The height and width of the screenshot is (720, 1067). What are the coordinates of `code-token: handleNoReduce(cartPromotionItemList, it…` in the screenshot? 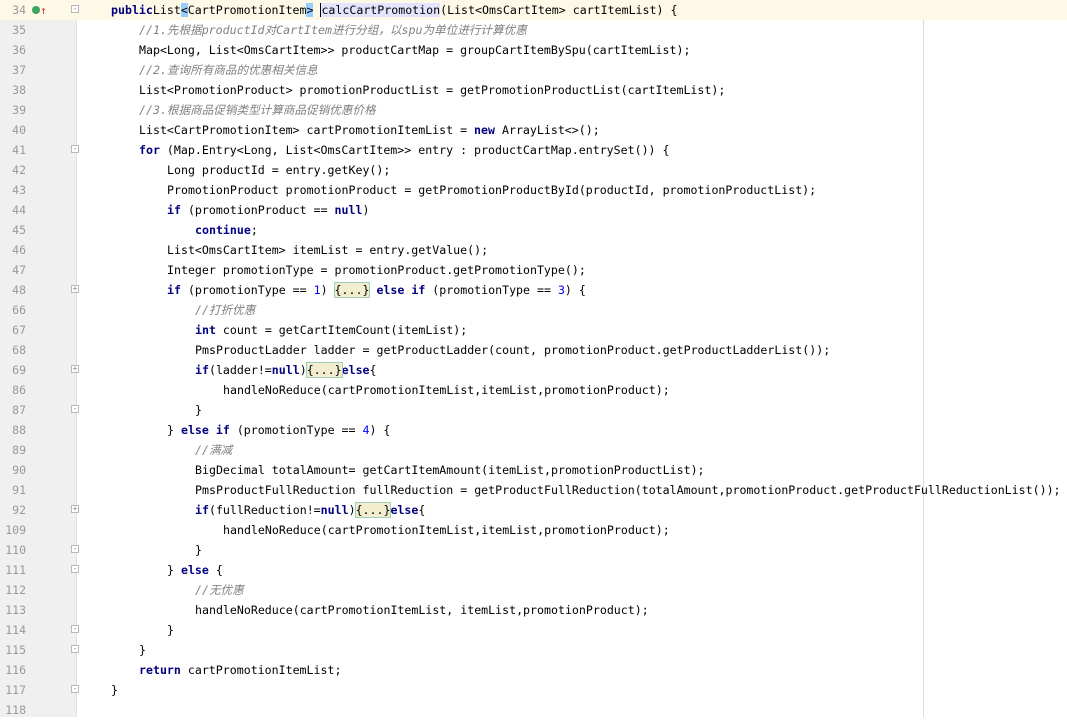 It's located at (422, 610).